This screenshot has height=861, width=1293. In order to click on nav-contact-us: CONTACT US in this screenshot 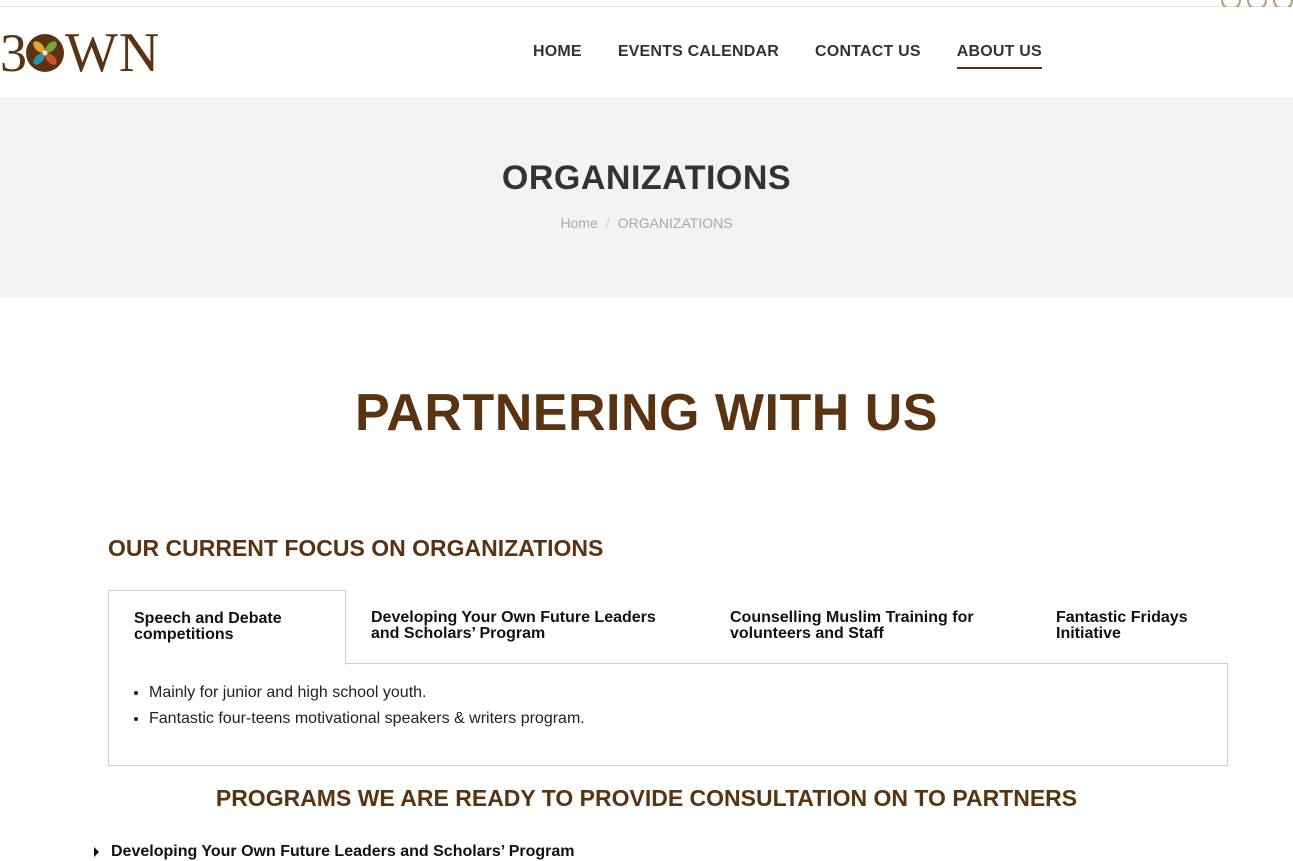, I will do `click(868, 56)`.